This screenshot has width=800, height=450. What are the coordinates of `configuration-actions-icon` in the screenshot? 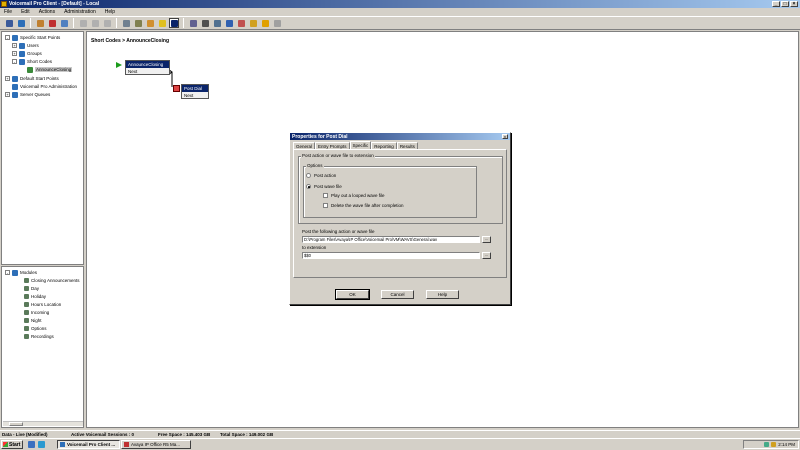 It's located at (229, 23).